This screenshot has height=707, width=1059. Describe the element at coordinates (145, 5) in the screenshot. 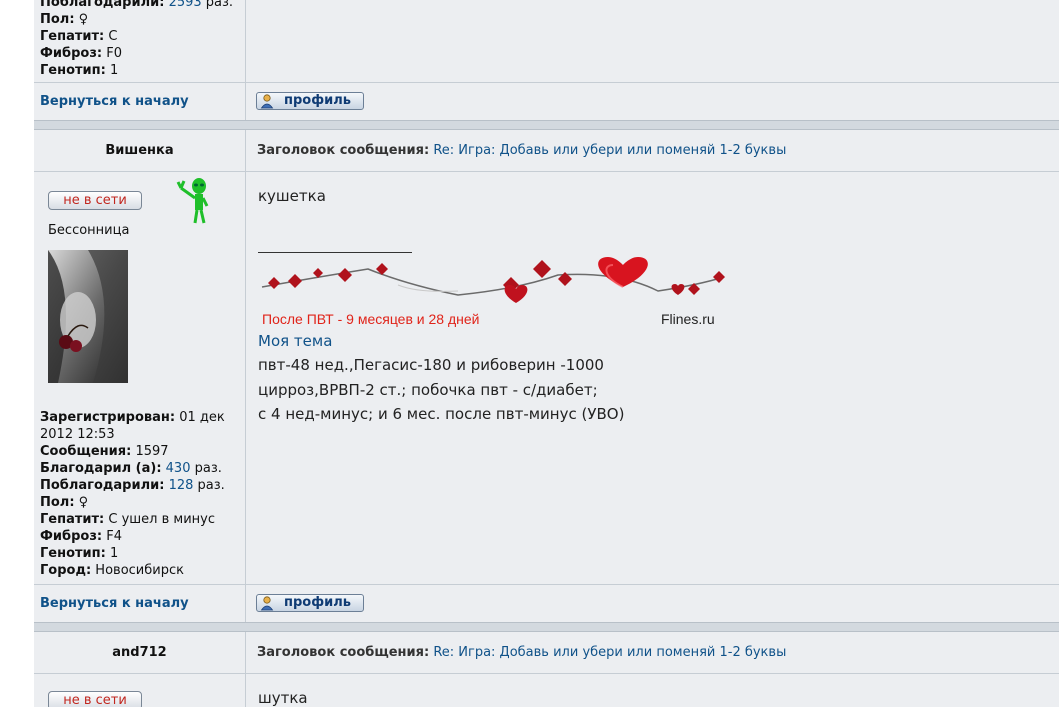

I see `profile-line: Поблагодарили: 2593 раз.` at that location.